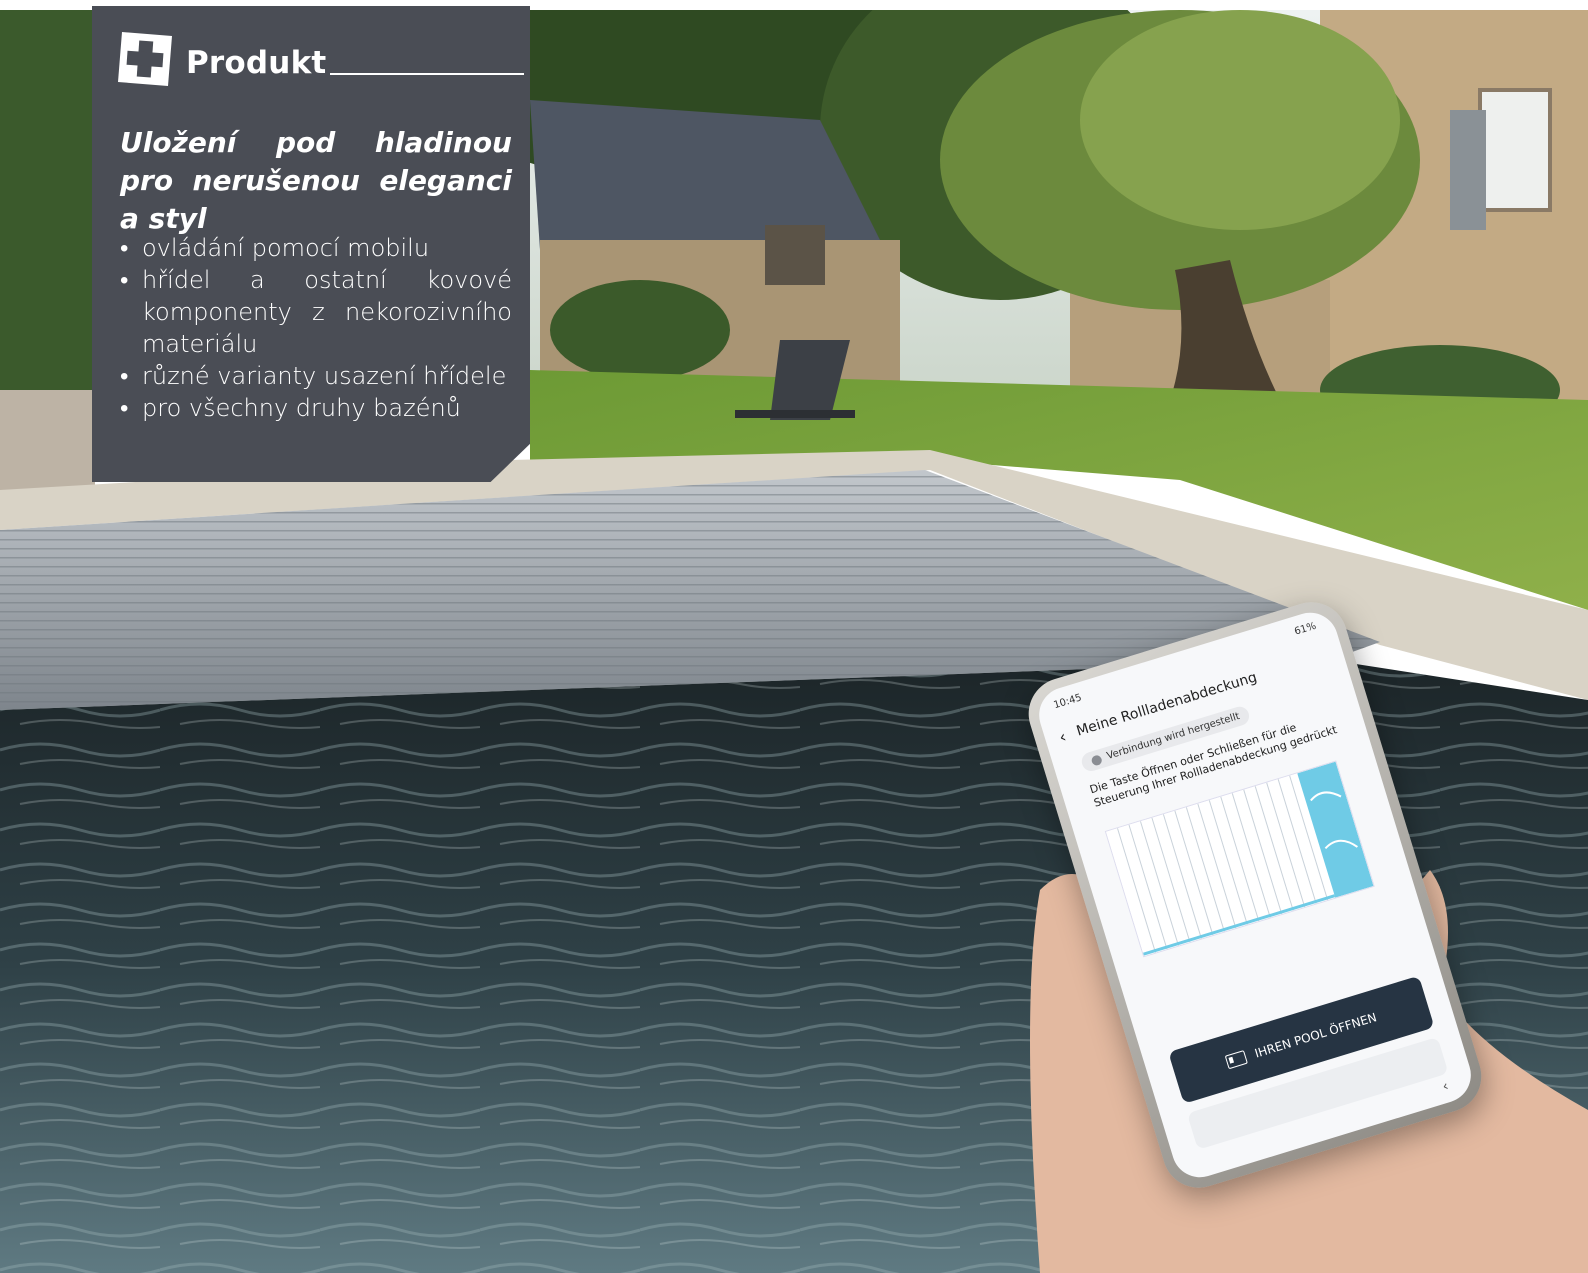  I want to click on system-back-icon: ‹, so click(1446, 1086).